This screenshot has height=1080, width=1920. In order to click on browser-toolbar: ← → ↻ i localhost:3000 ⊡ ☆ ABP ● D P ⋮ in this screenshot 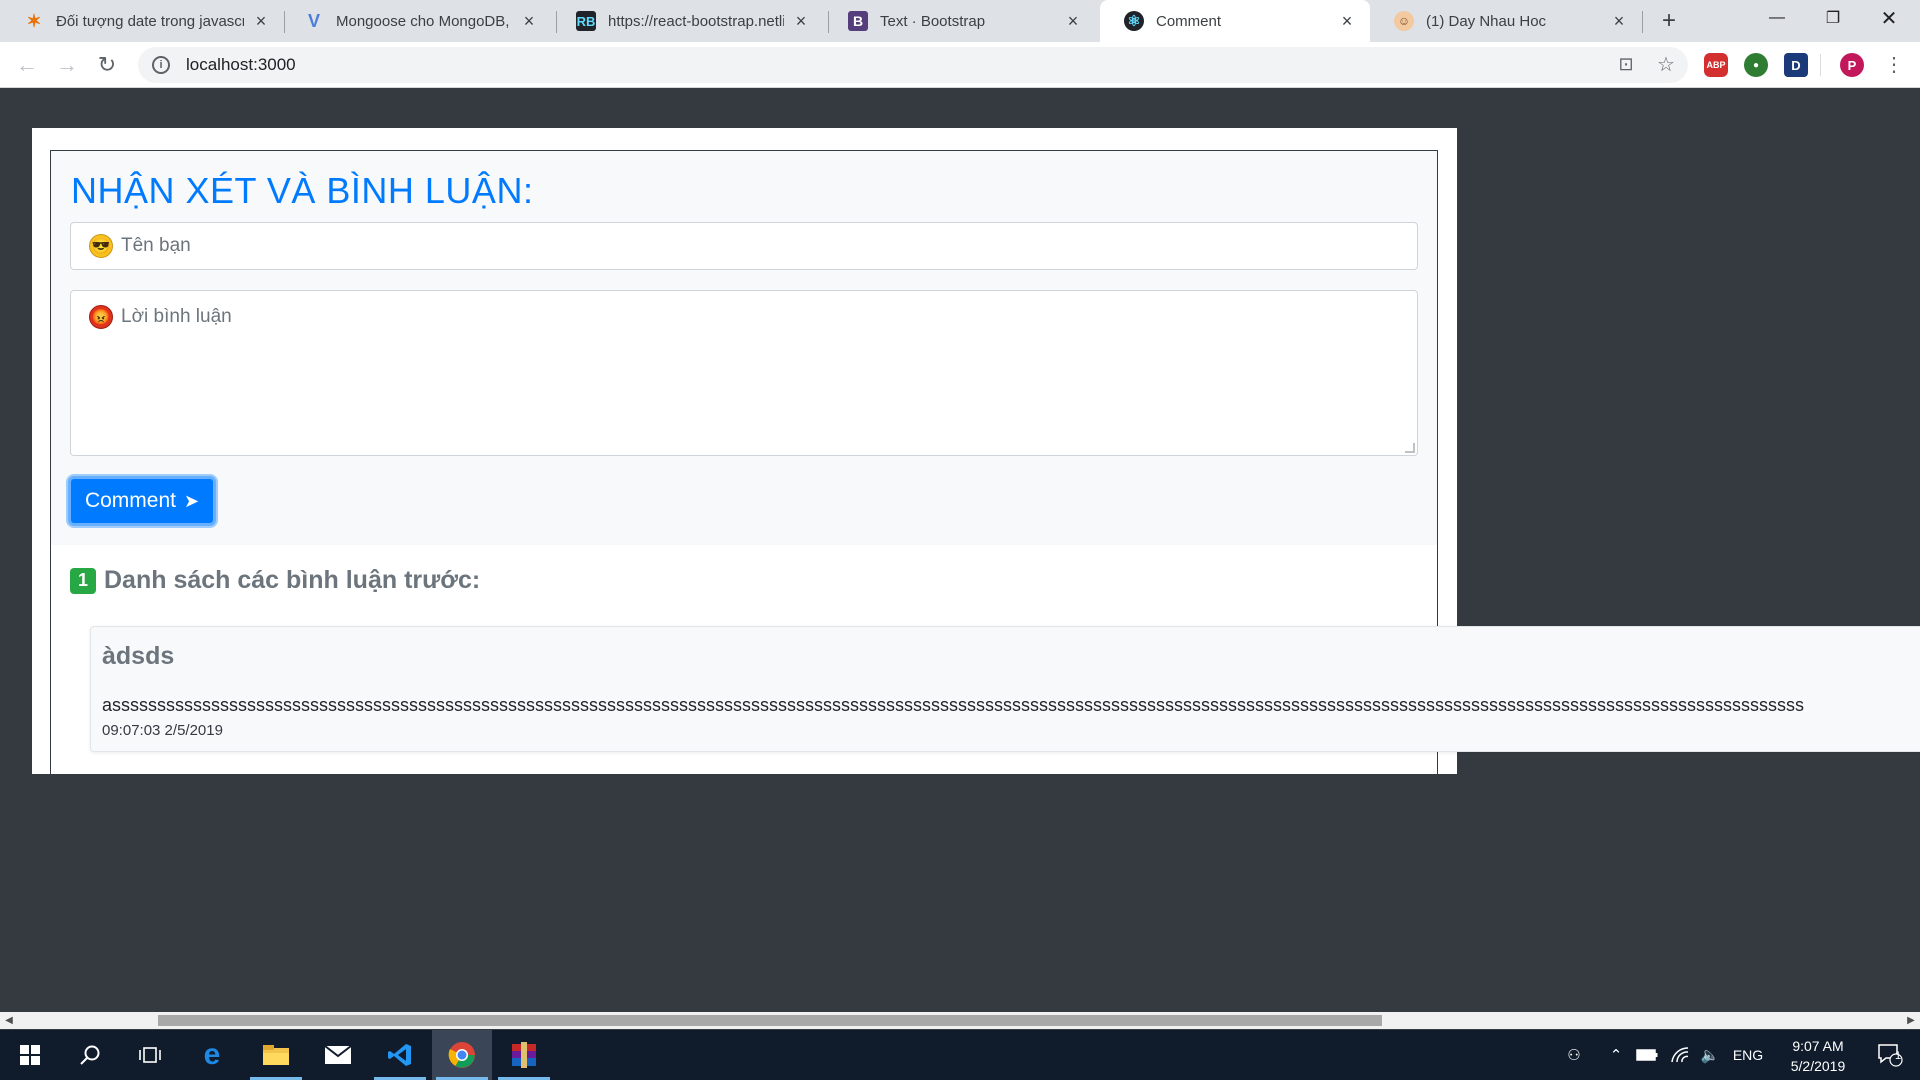, I will do `click(960, 65)`.